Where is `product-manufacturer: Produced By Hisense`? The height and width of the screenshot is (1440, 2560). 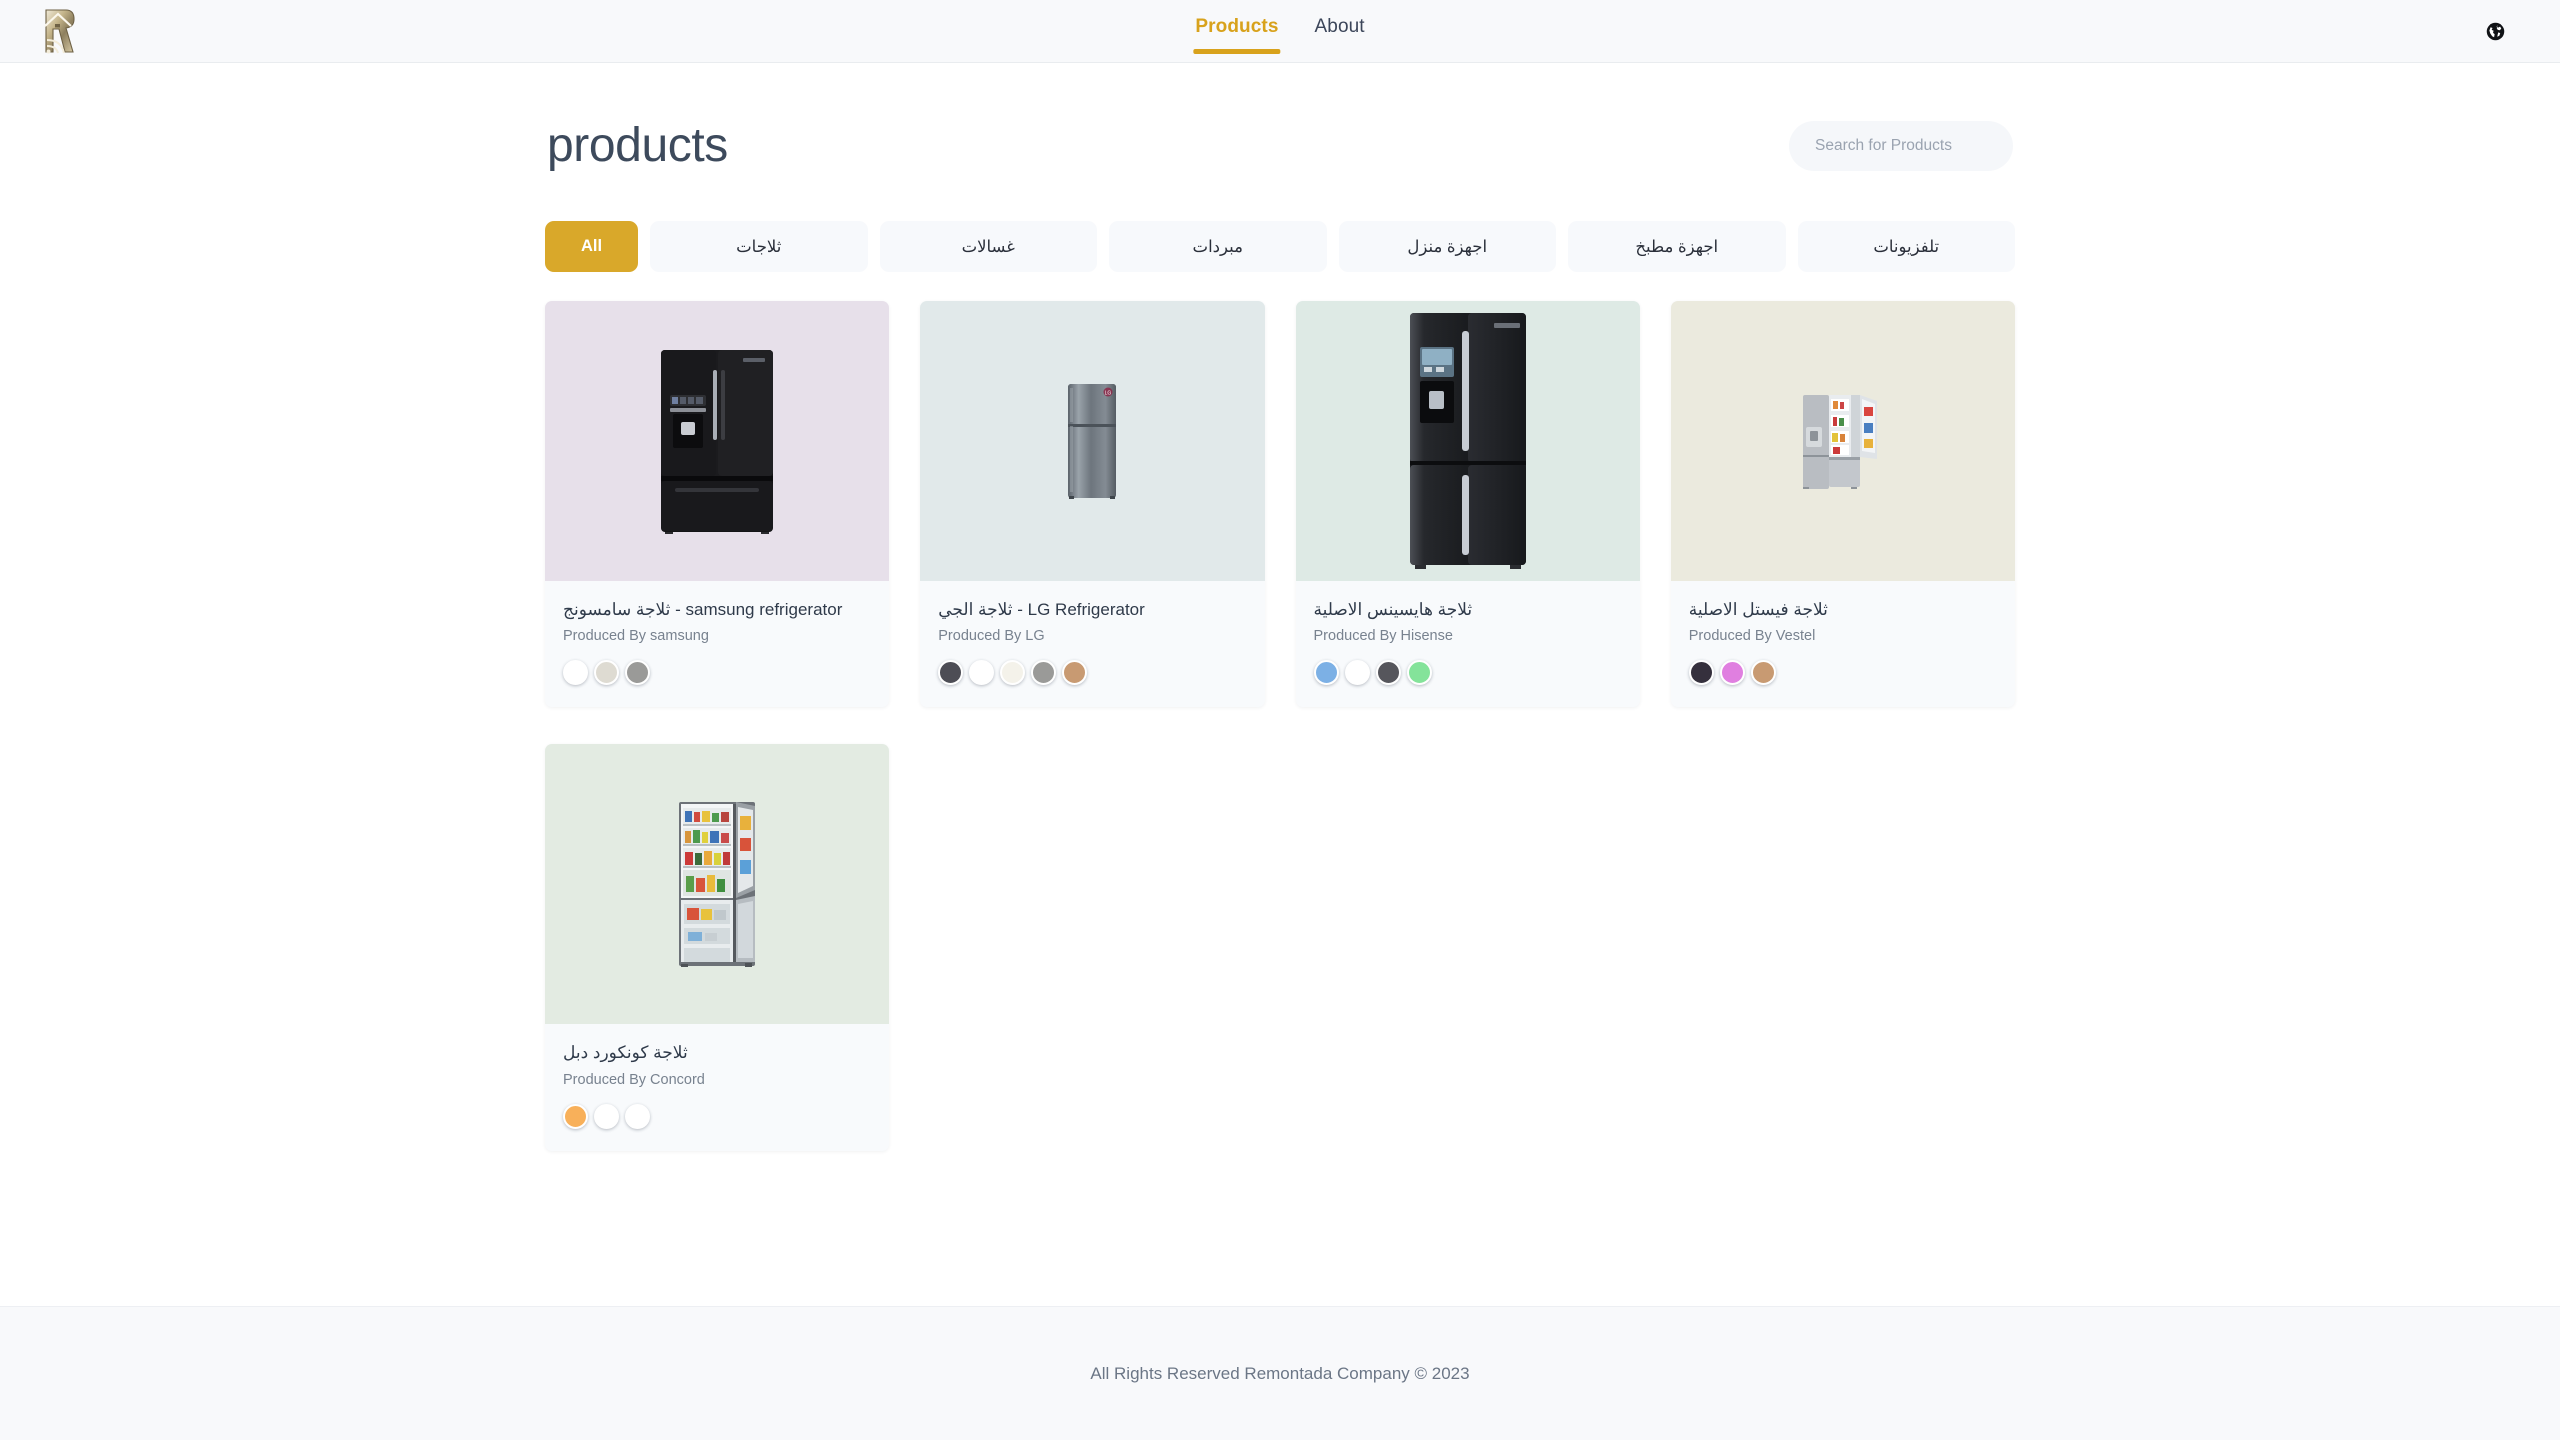
product-manufacturer: Produced By Hisense is located at coordinates (1383, 636).